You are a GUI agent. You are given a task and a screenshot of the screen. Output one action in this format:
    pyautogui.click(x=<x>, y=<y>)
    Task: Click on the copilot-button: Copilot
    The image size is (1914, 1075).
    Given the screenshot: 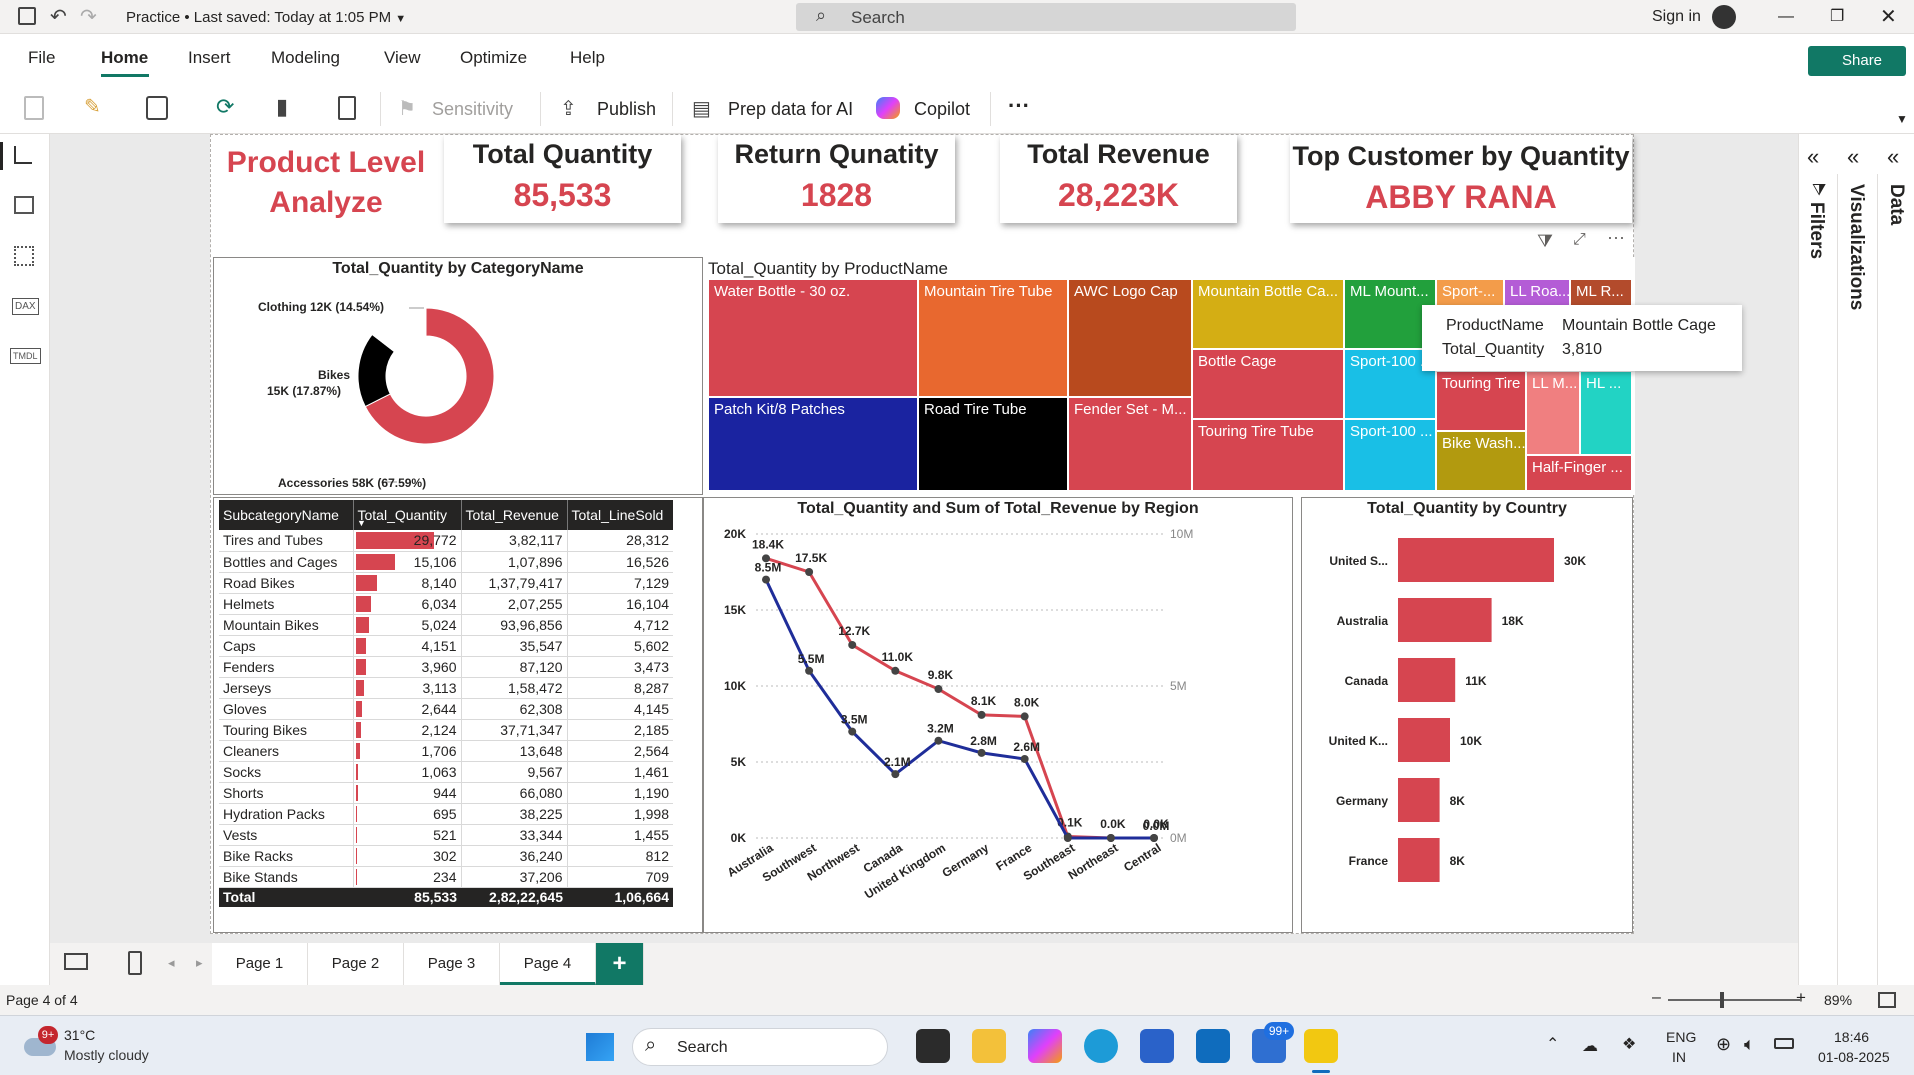 What is the action you would take?
    pyautogui.click(x=942, y=109)
    